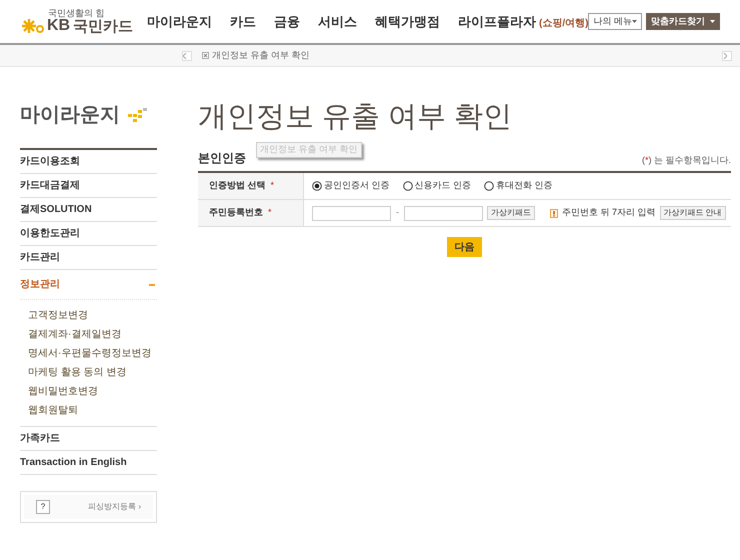 This screenshot has width=740, height=560. Describe the element at coordinates (309, 150) in the screenshot. I see `tooltip: 개인정보 유출 여부 확인` at that location.